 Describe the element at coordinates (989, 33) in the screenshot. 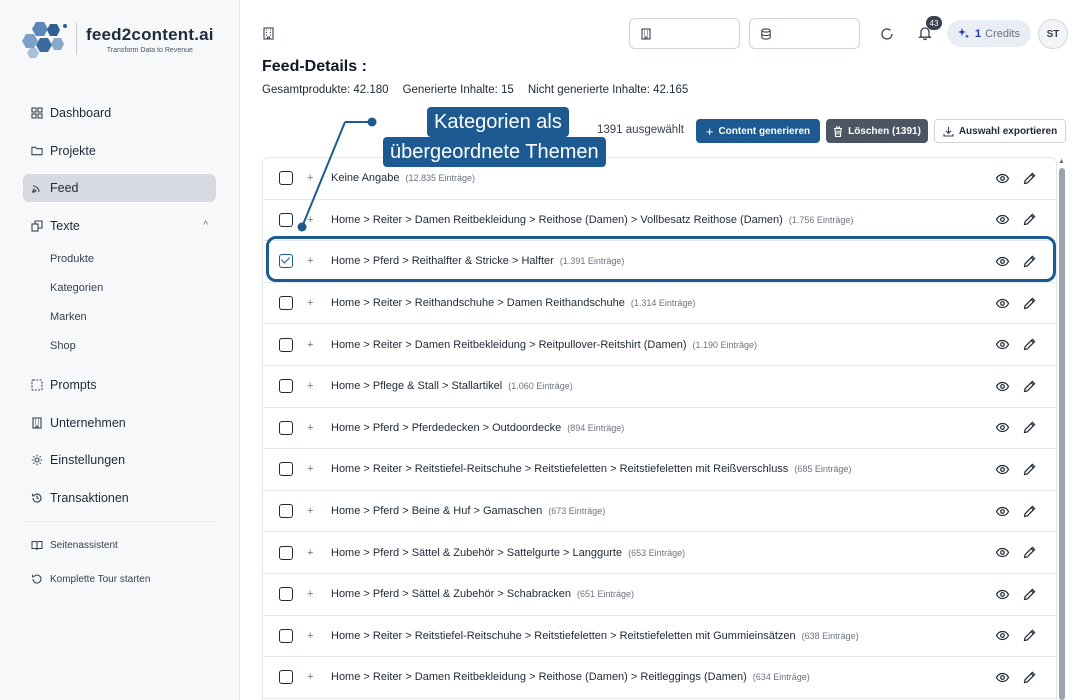

I see `credits-pill: 1 Credits` at that location.